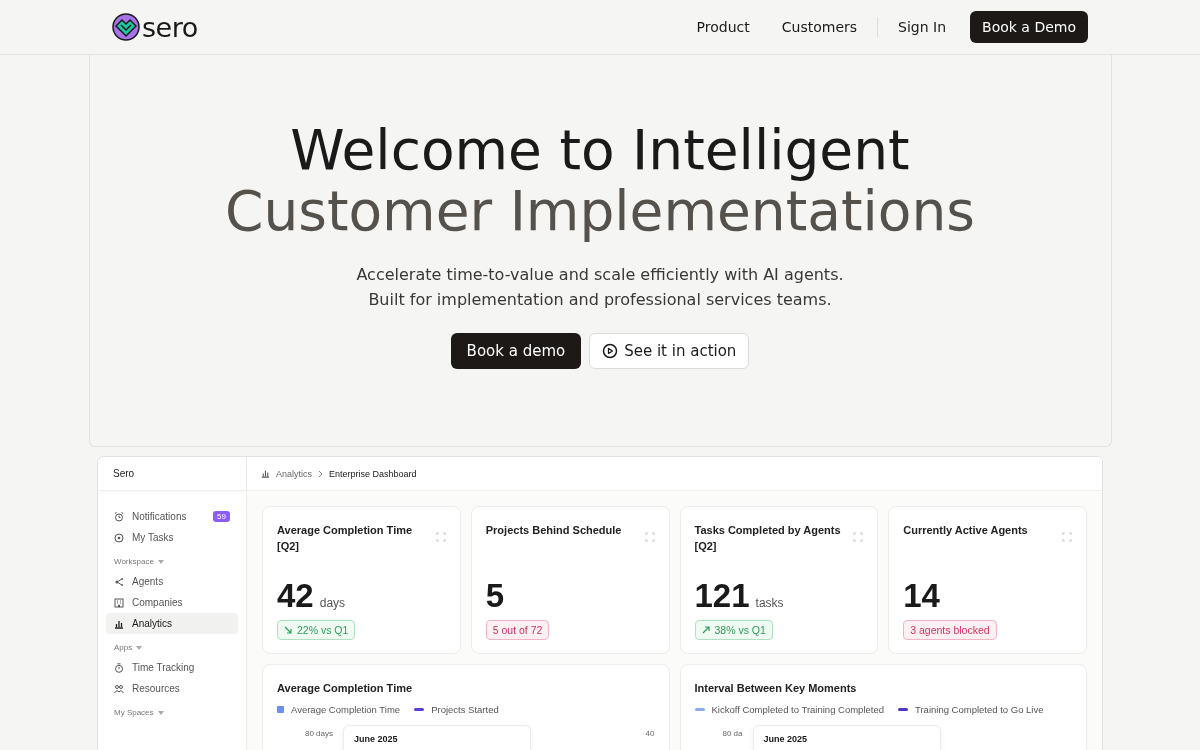 Image resolution: width=1200 pixels, height=750 pixels. I want to click on alarm-icon, so click(119, 516).